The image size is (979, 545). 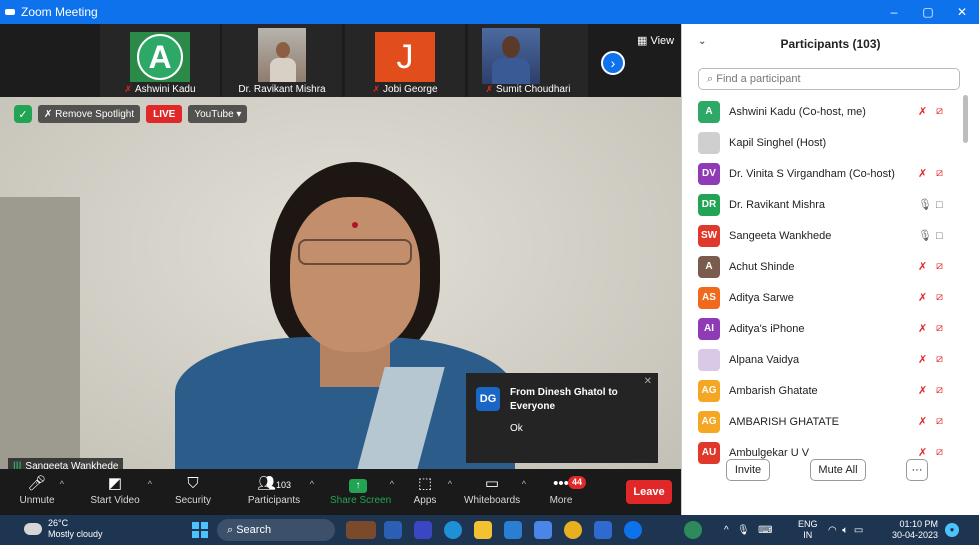 I want to click on news-icon, so click(x=361, y=530).